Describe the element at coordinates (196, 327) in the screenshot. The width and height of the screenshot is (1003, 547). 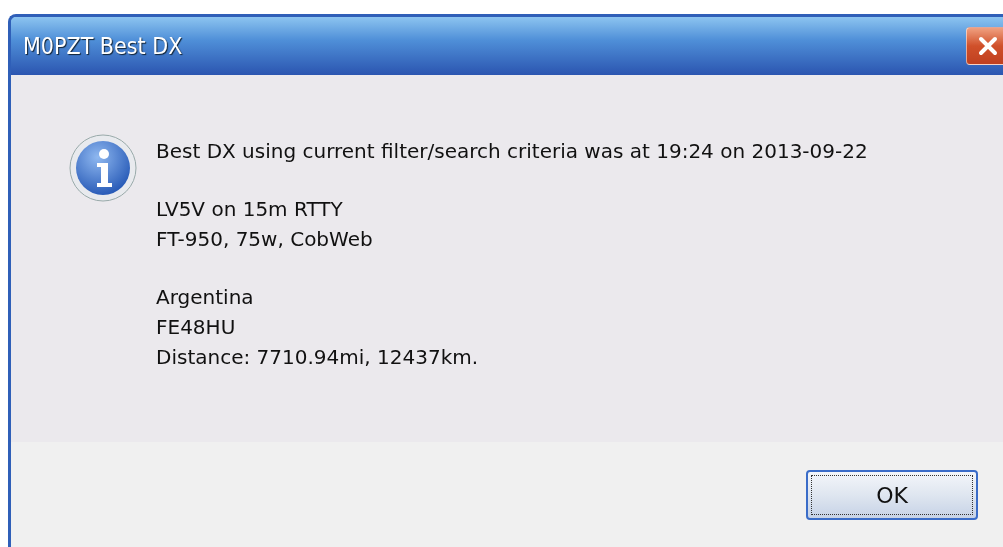
I see `message-line: FE48HU` at that location.